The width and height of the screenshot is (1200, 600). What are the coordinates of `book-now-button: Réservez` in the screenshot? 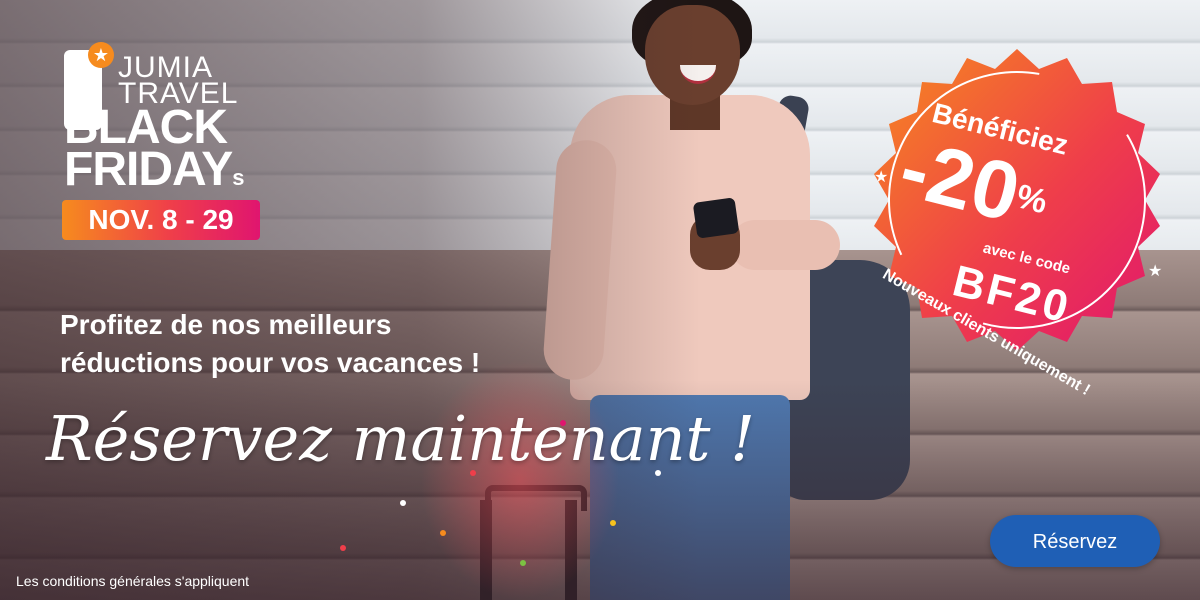 It's located at (1075, 541).